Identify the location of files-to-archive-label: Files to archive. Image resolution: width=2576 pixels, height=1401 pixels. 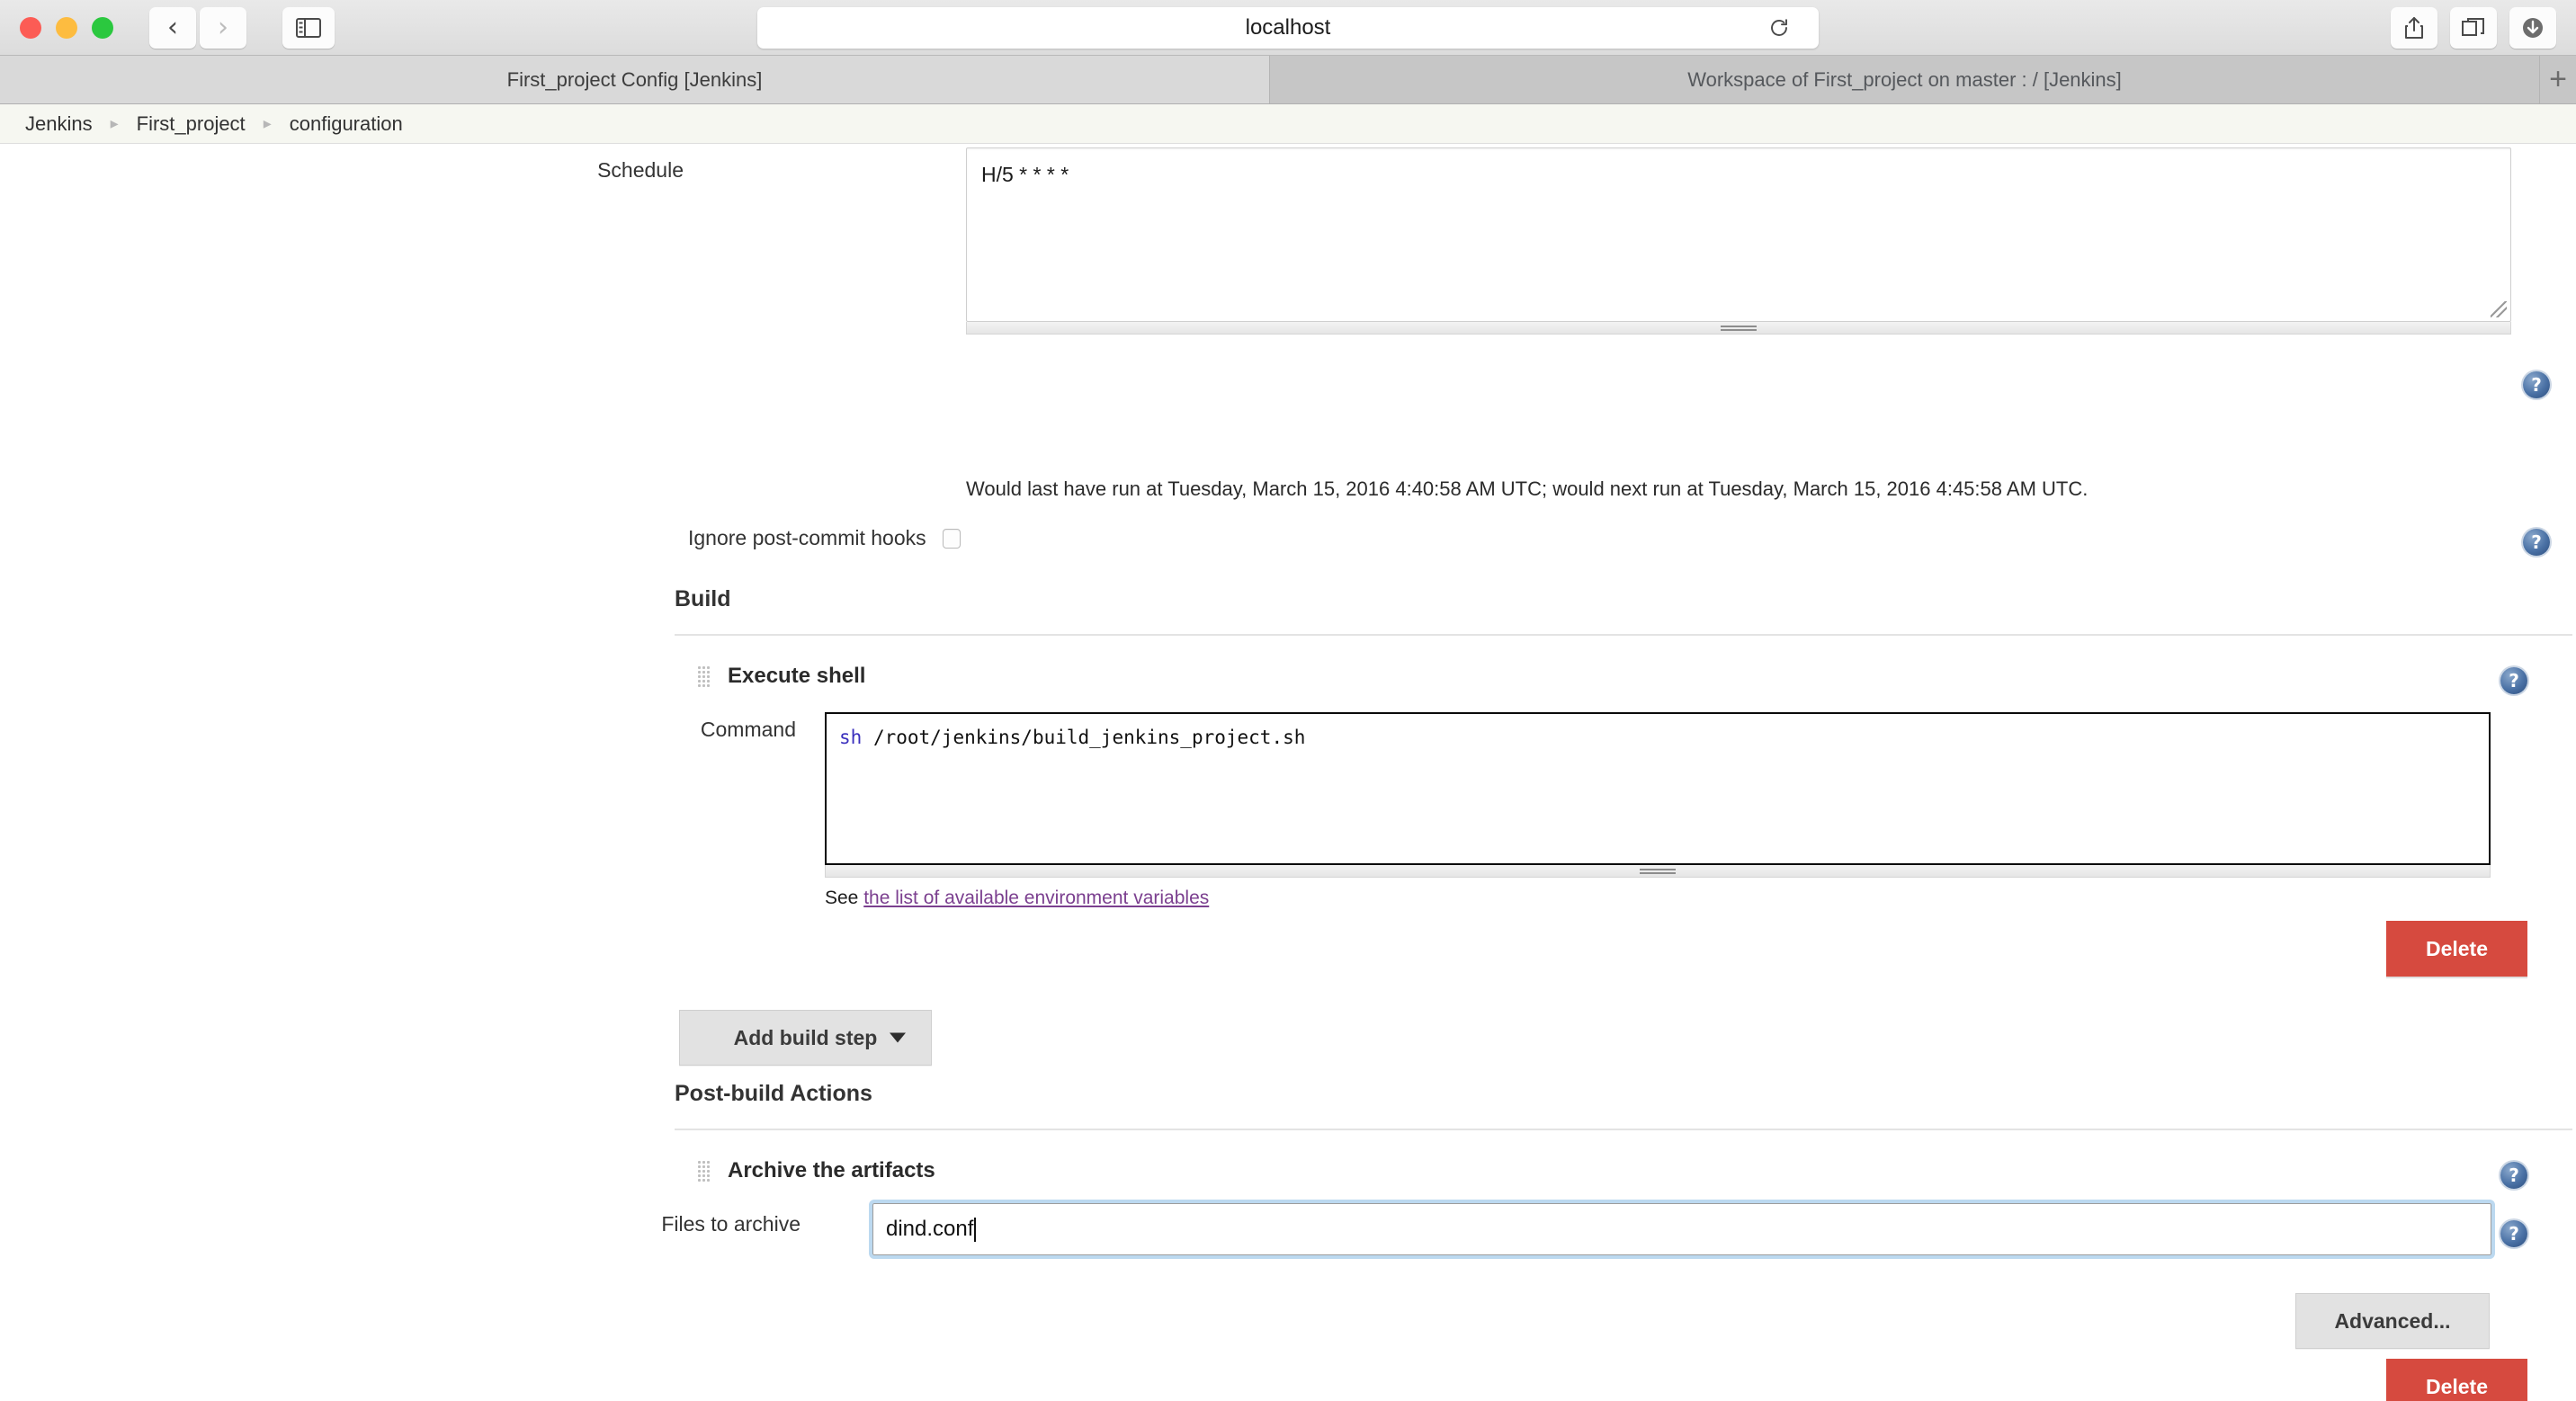
(731, 1224).